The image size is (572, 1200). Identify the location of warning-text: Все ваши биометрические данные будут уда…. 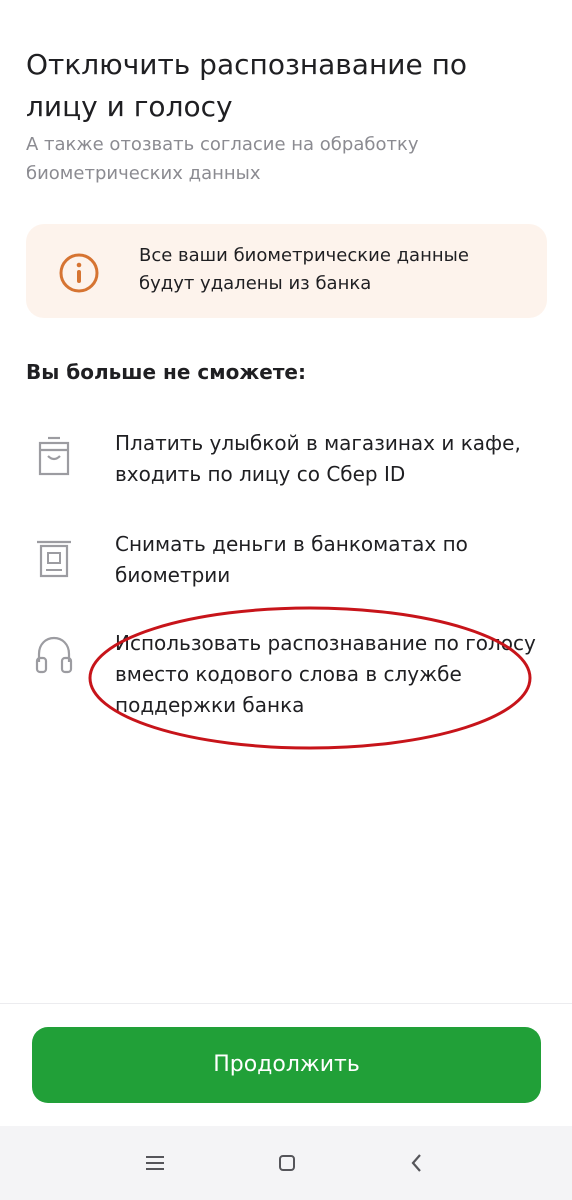
(304, 269).